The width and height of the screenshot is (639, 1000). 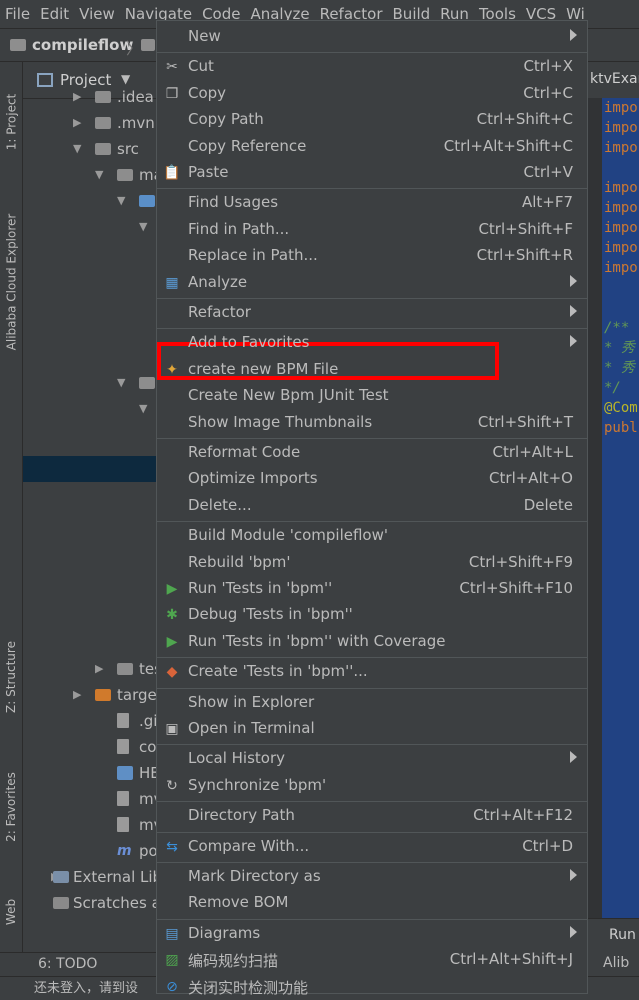 What do you see at coordinates (11, 912) in the screenshot?
I see `left-tab-4: Web` at bounding box center [11, 912].